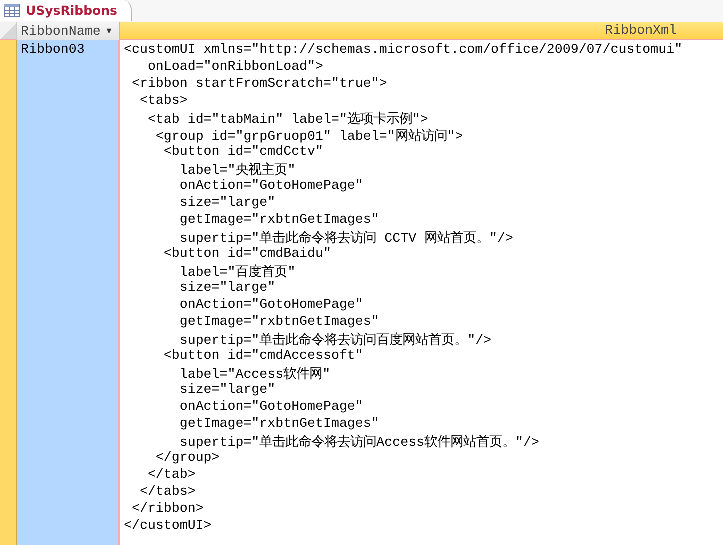 The image size is (723, 545). Describe the element at coordinates (109, 31) in the screenshot. I see `sort-menu-icon: ▾` at that location.